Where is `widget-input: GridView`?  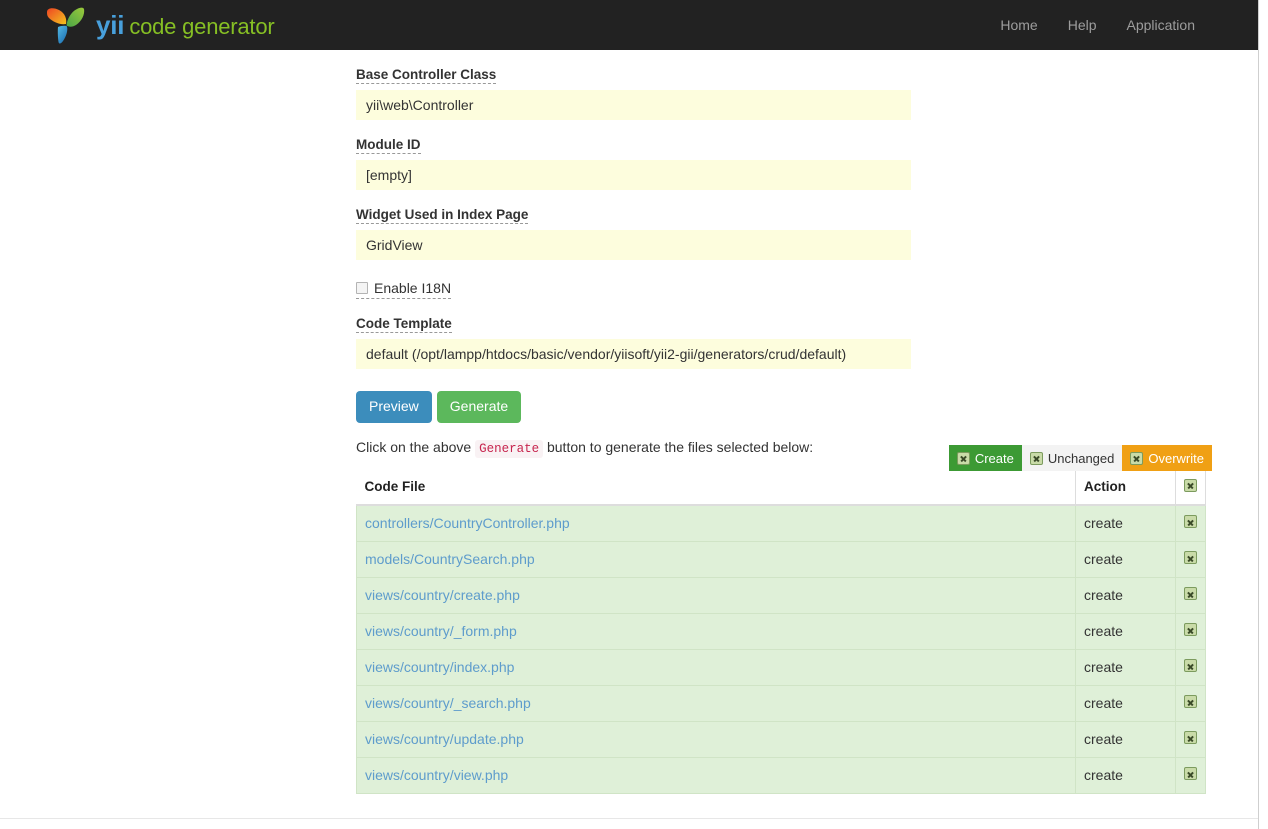
widget-input: GridView is located at coordinates (633, 245).